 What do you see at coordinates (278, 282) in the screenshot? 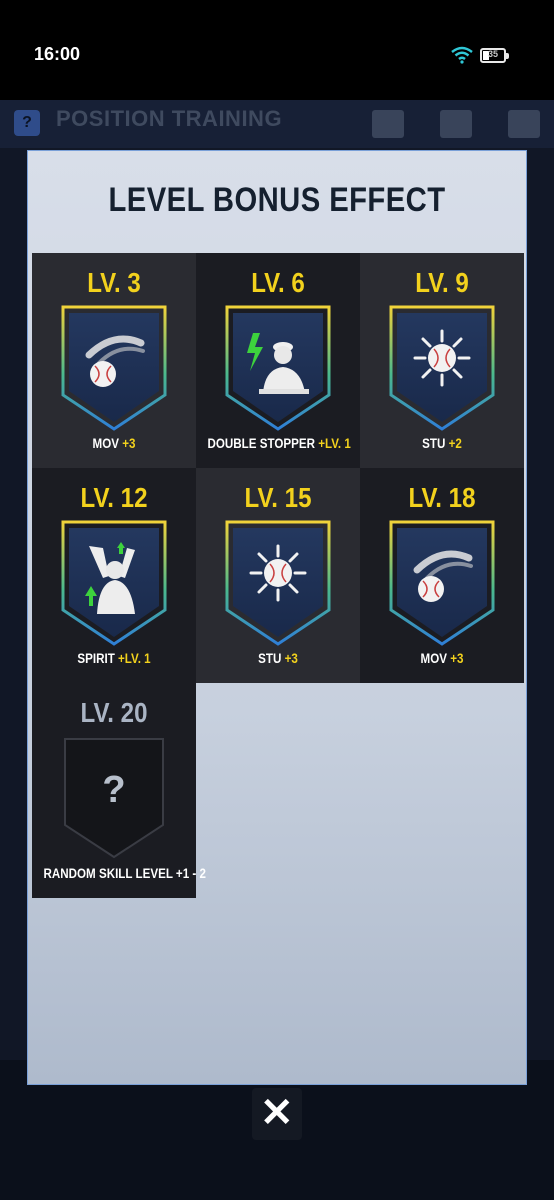
I see `bonus-level: LV. 6` at bounding box center [278, 282].